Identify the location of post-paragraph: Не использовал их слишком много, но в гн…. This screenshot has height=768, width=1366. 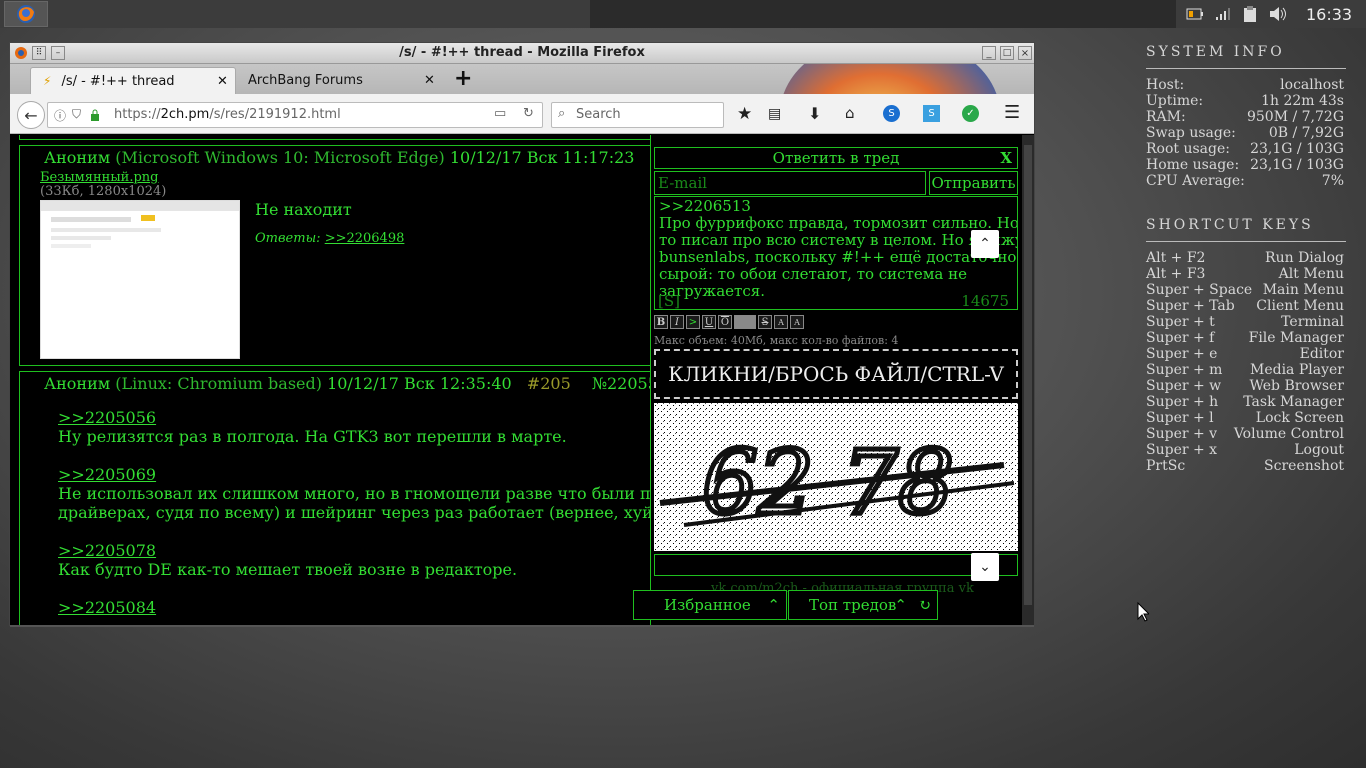
(354, 493).